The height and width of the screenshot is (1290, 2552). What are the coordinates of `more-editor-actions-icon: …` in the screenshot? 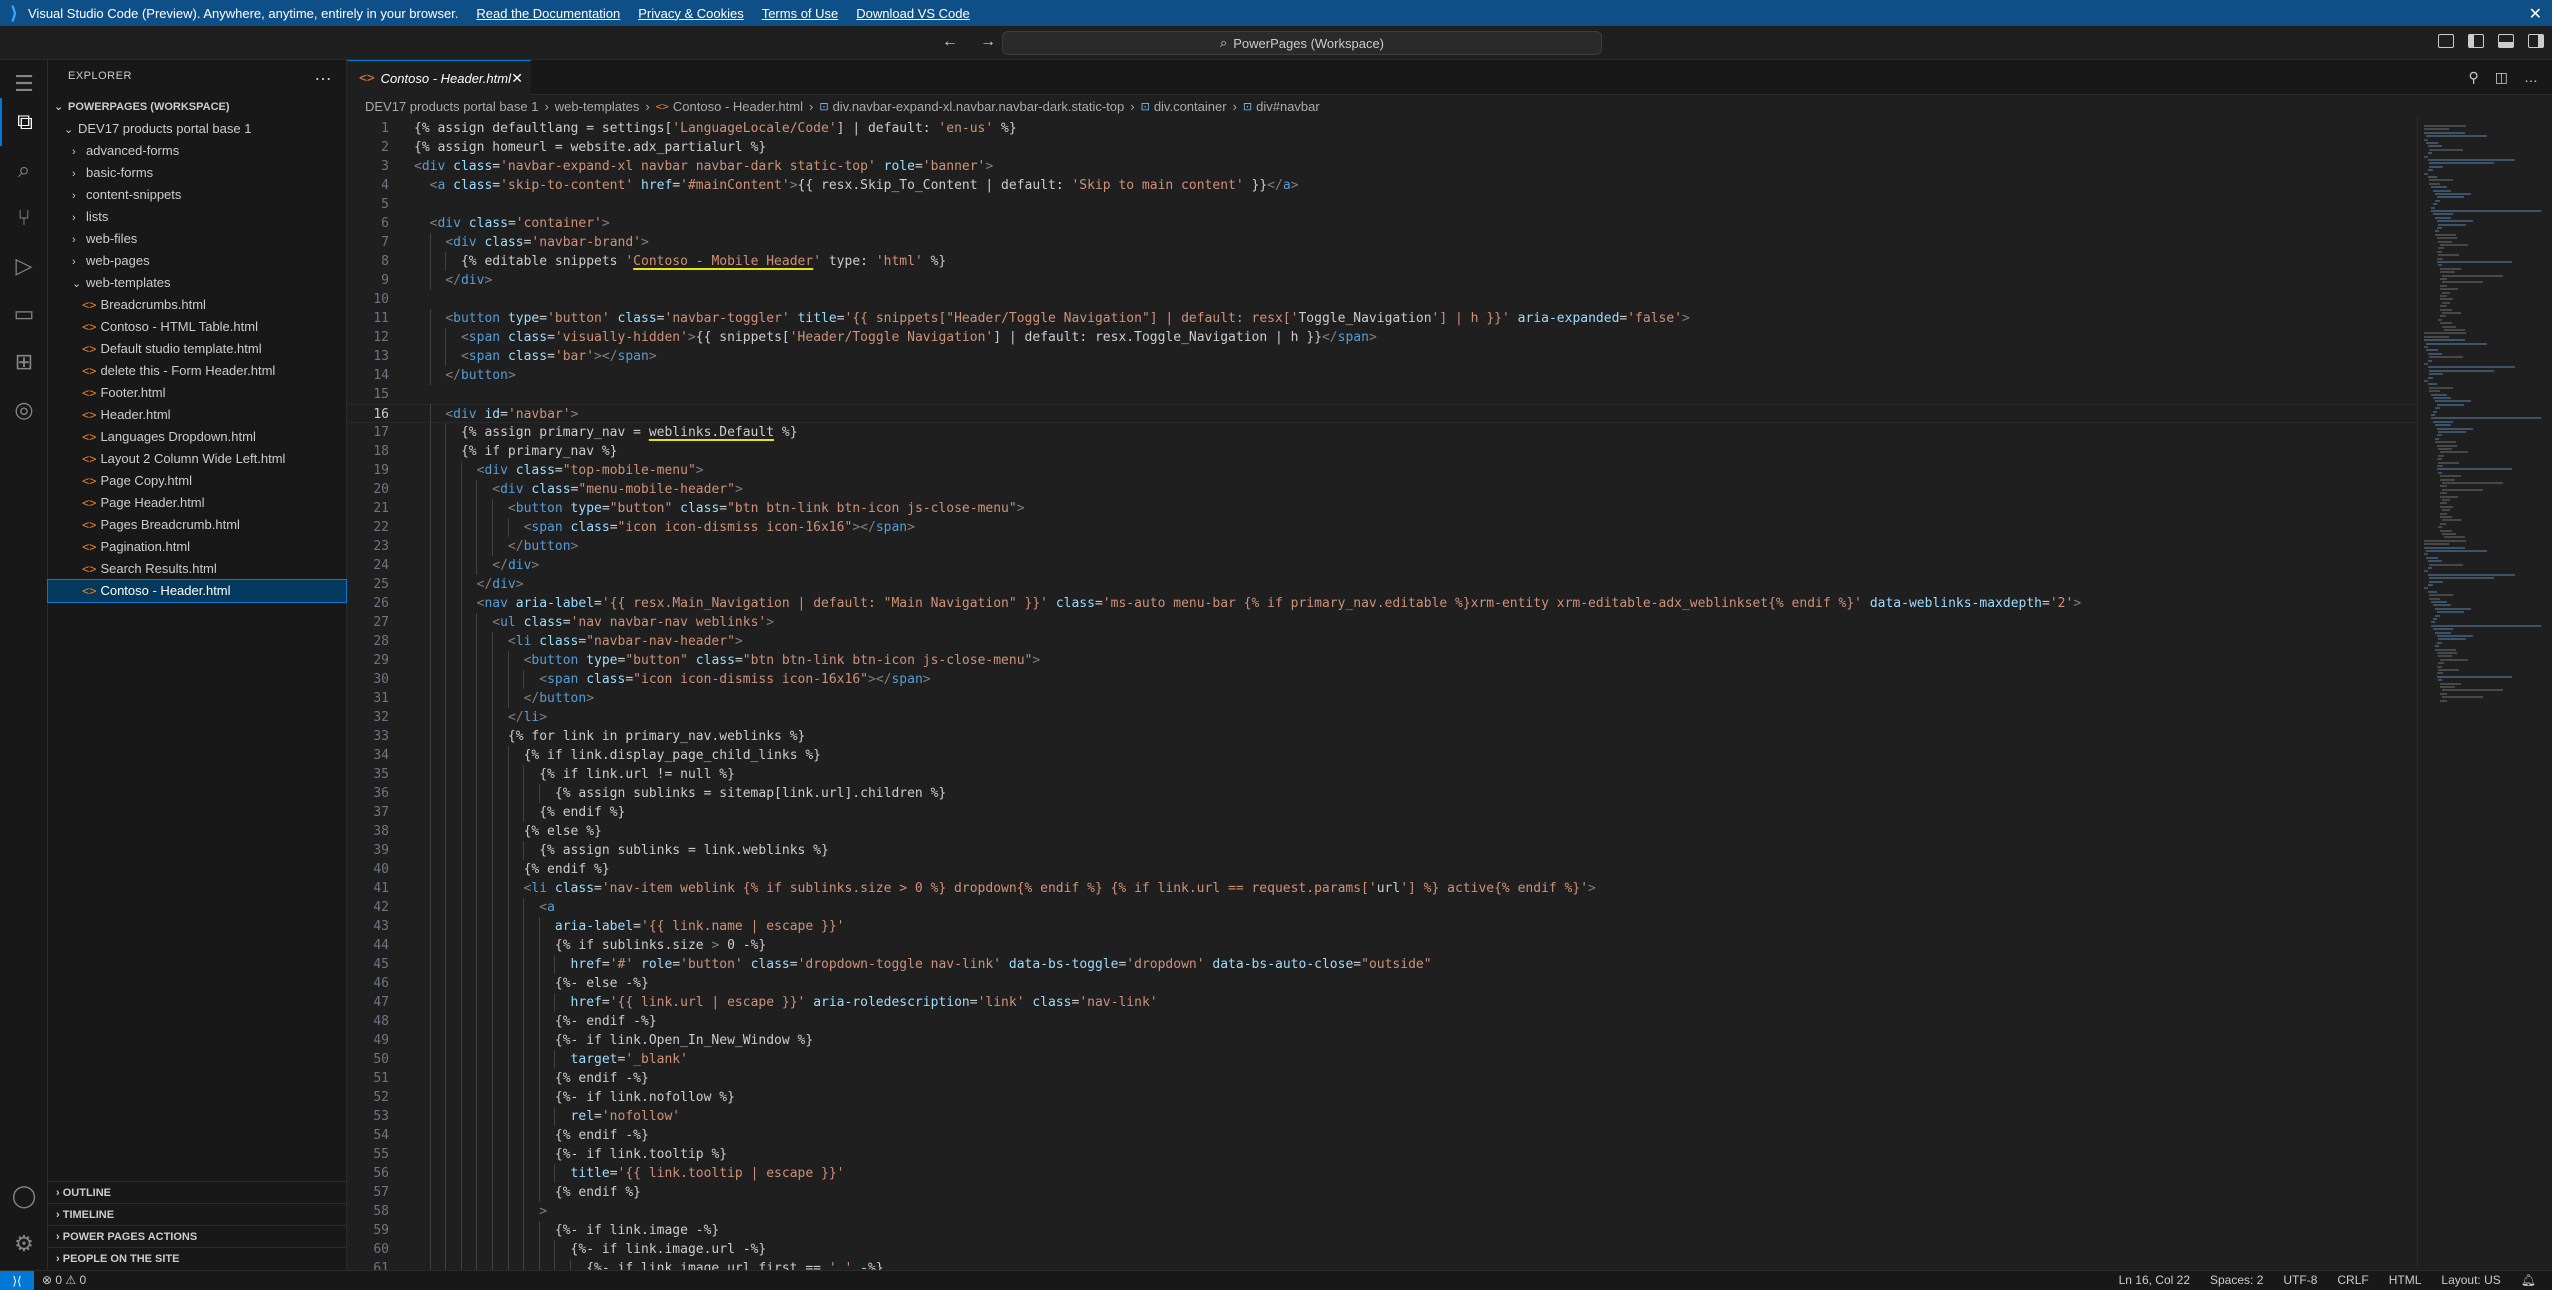 It's located at (2531, 77).